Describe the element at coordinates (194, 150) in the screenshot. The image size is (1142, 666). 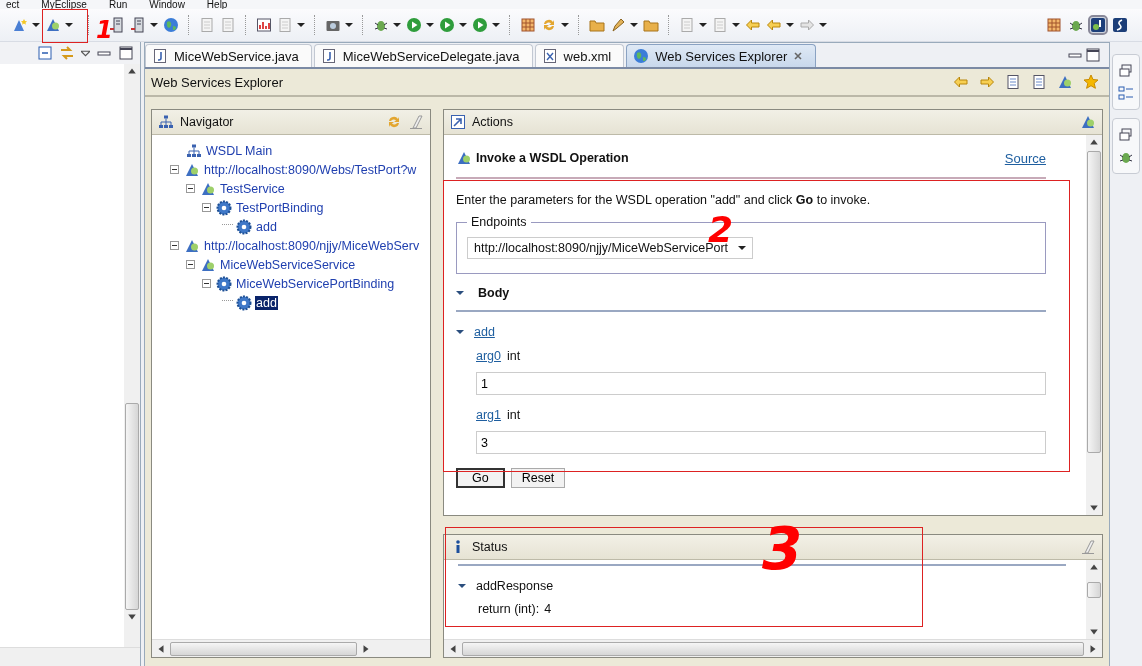
I see `hierarchy-icon` at that location.